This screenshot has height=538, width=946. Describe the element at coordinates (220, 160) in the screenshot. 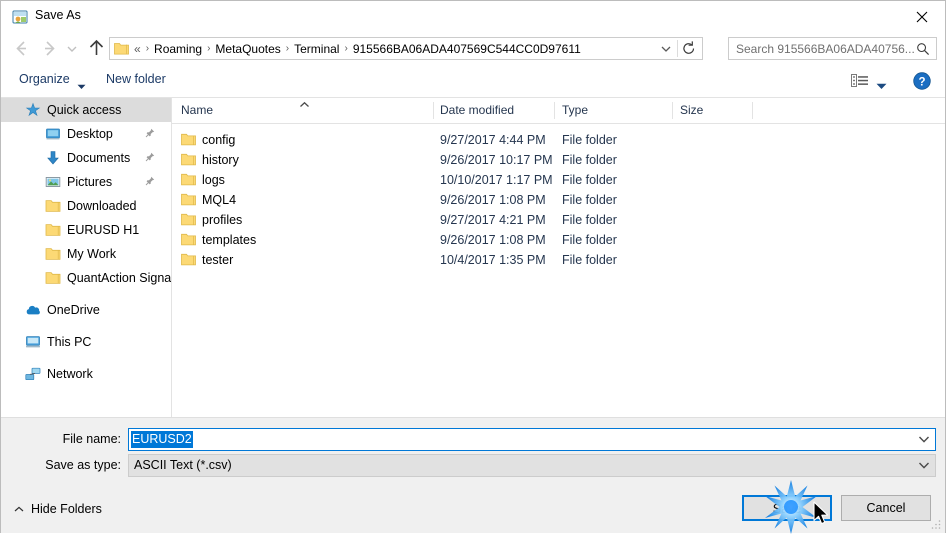

I see `file-name: history` at that location.